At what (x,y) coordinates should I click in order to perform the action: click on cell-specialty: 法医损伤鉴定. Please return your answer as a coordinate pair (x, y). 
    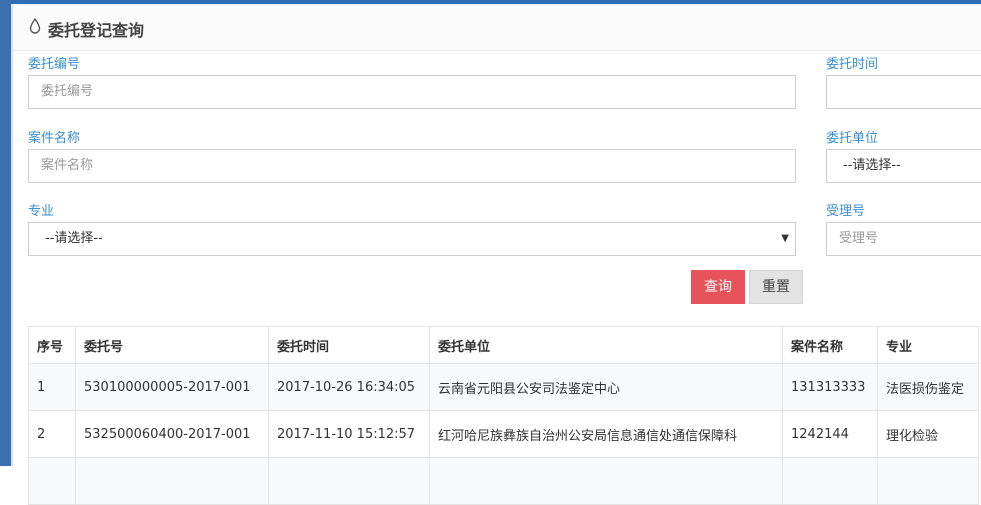
    Looking at the image, I should click on (928, 387).